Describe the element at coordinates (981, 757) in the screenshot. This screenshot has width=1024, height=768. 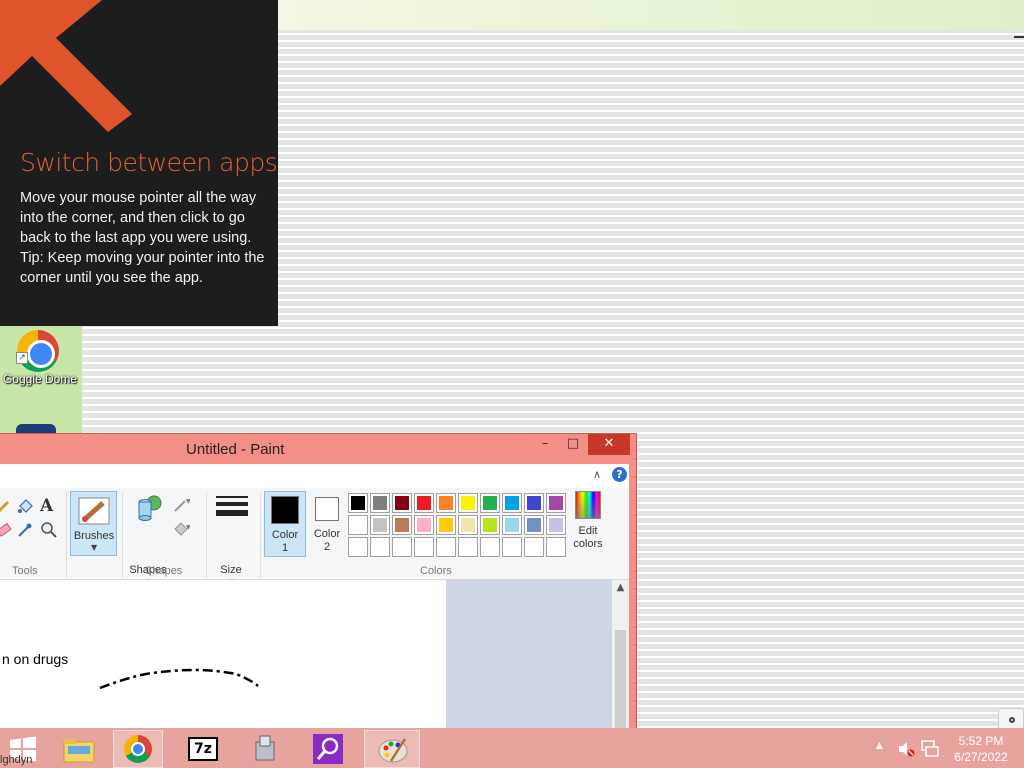
I see `clock-date: 6/27/2022` at that location.